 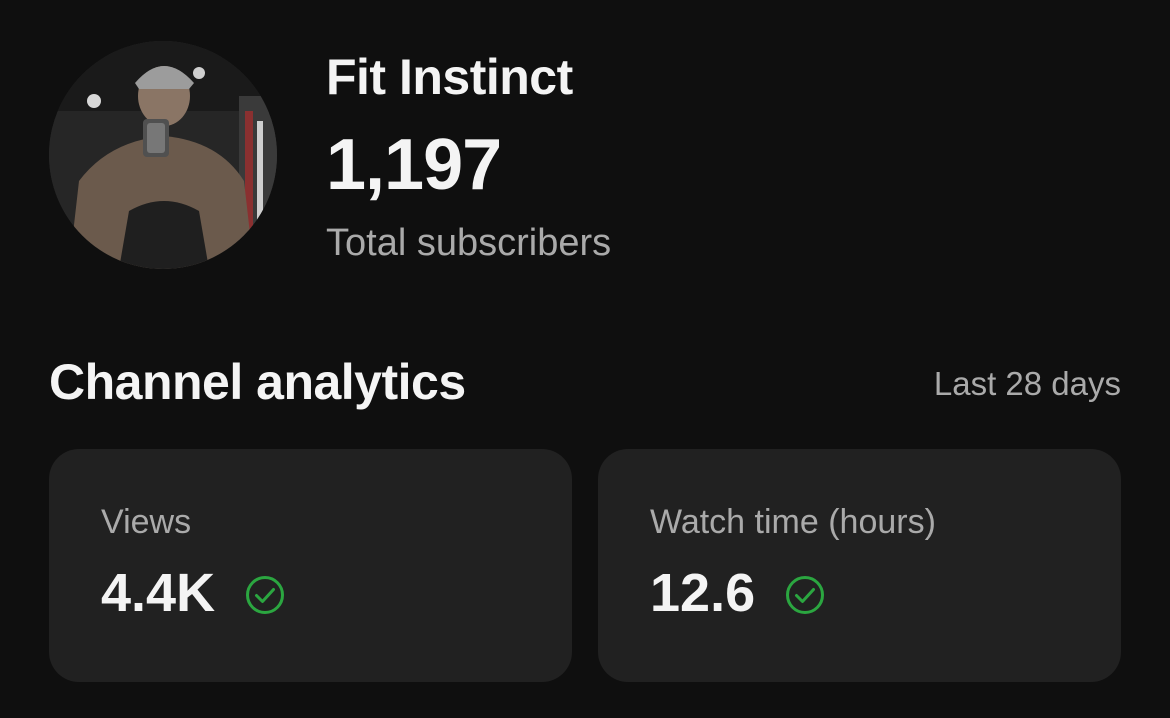 What do you see at coordinates (469, 243) in the screenshot?
I see `subscriber-label: Total subscribers` at bounding box center [469, 243].